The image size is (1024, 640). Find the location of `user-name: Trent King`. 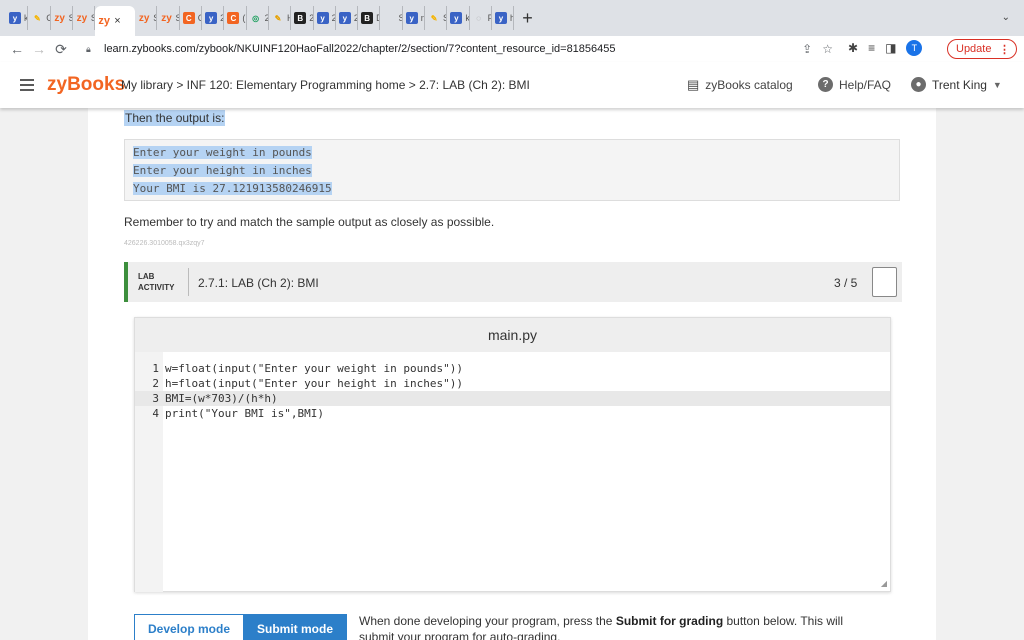

user-name: Trent King is located at coordinates (959, 84).